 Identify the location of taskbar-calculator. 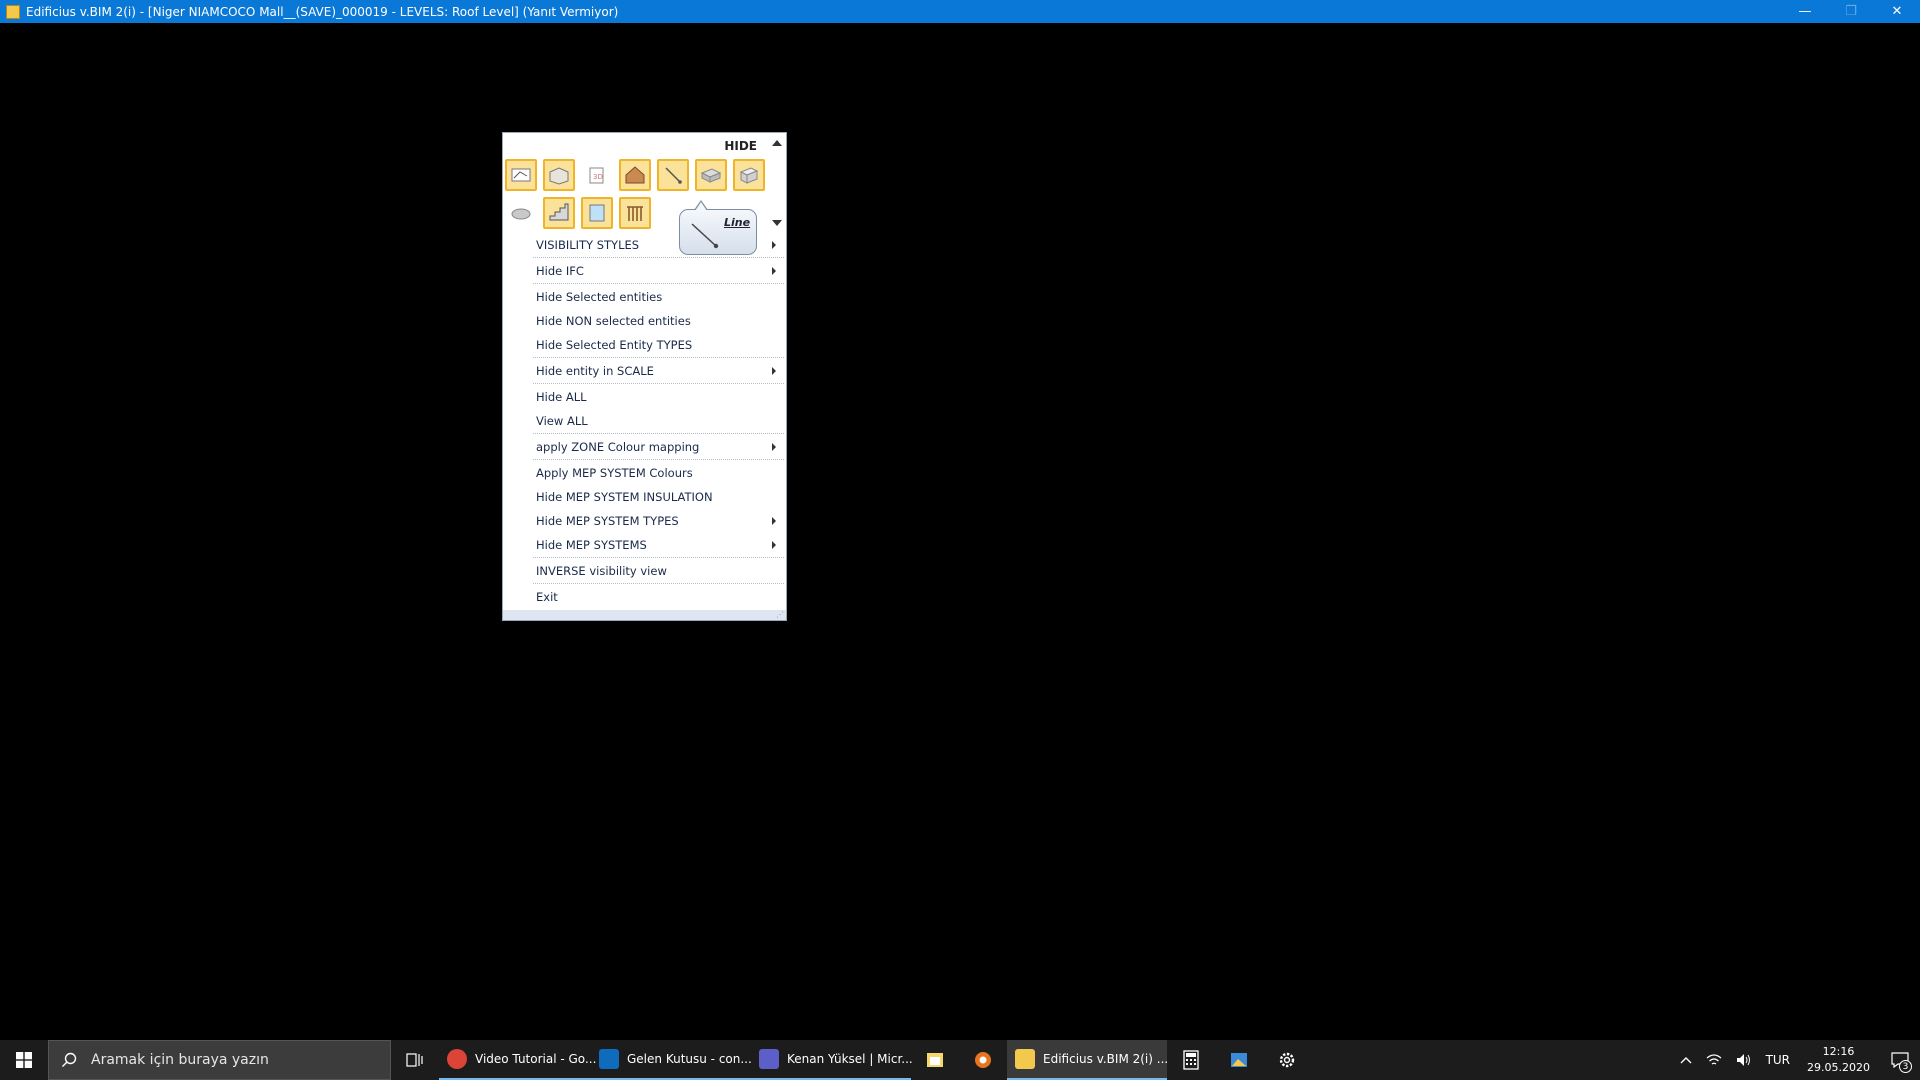
(1191, 1060).